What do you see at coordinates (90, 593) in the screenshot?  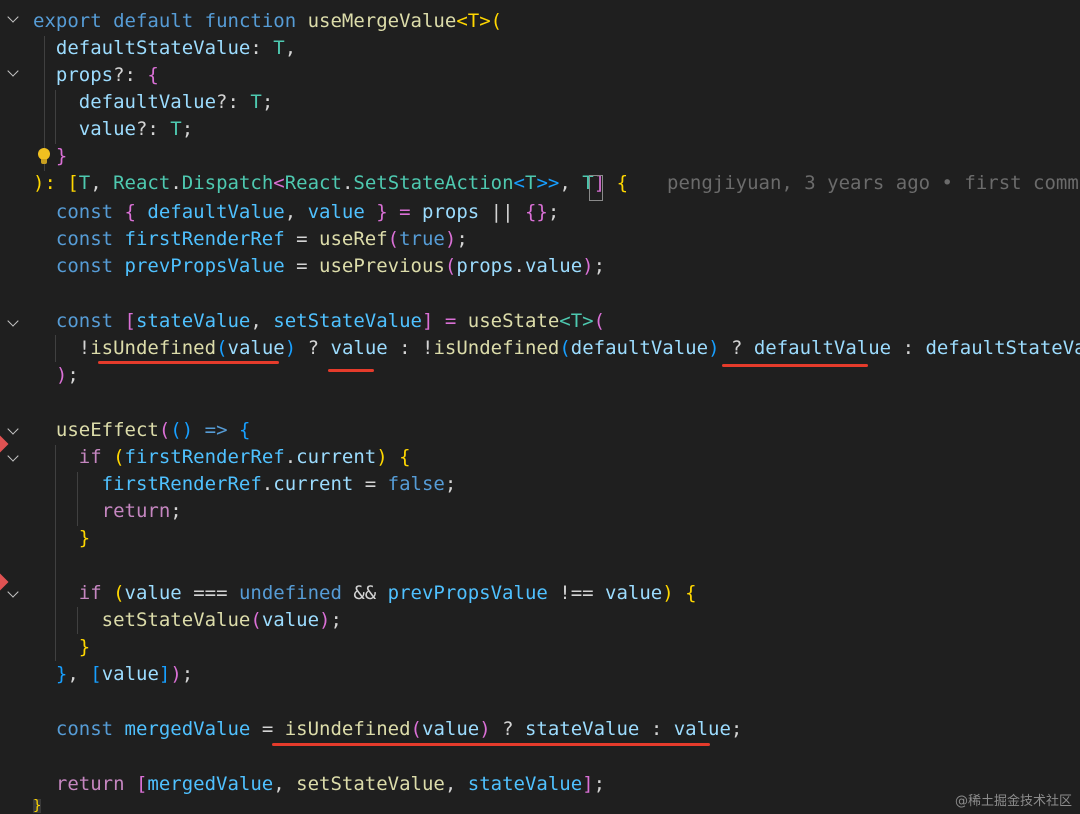 I see `token: if` at bounding box center [90, 593].